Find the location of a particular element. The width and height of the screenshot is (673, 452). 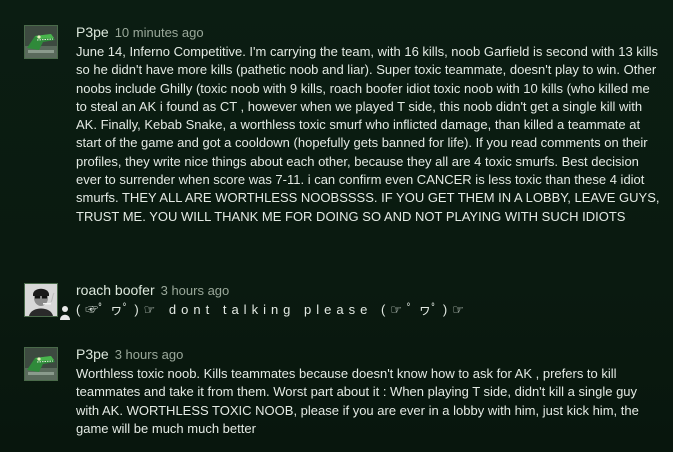

comment-header: roach boofer 3 hours ago is located at coordinates (152, 290).